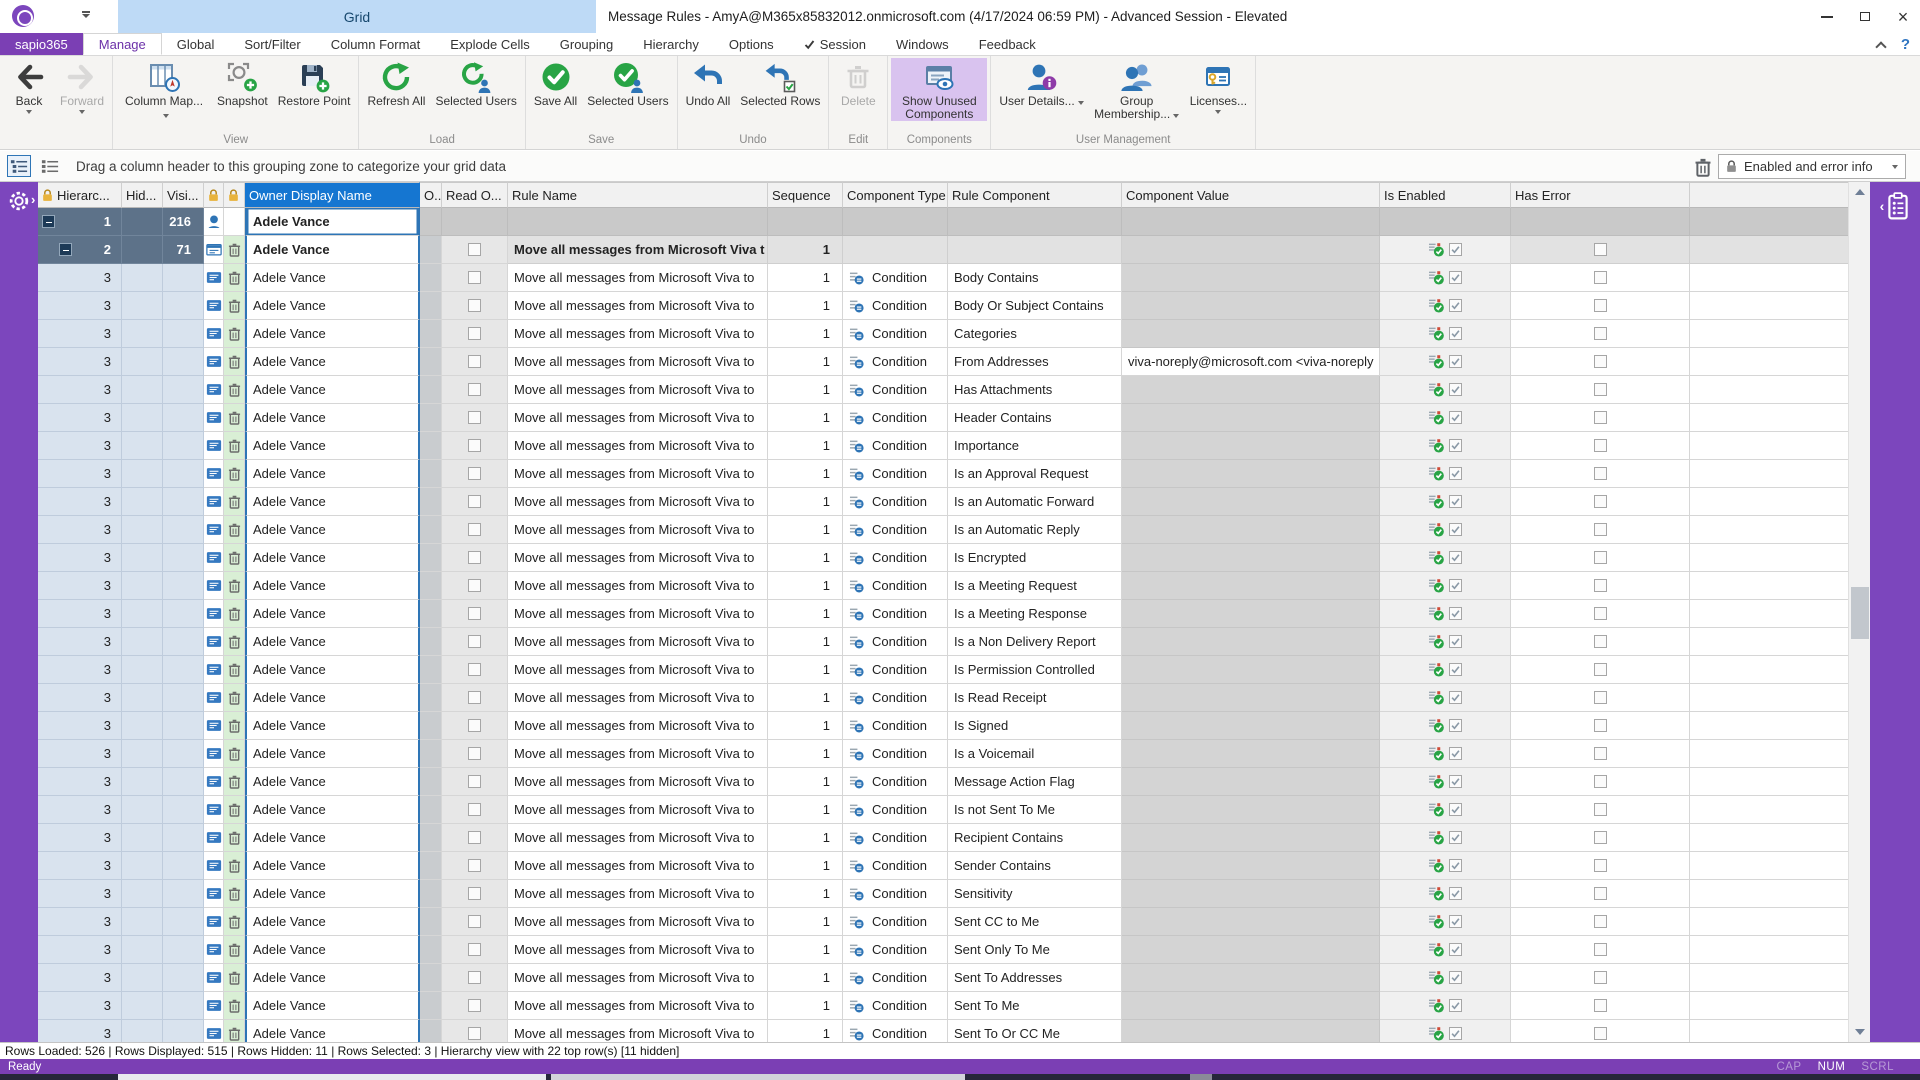 This screenshot has height=1080, width=1920. What do you see at coordinates (1035, 530) in the screenshot?
I see `cell-rcomp: Is an Automatic Reply` at bounding box center [1035, 530].